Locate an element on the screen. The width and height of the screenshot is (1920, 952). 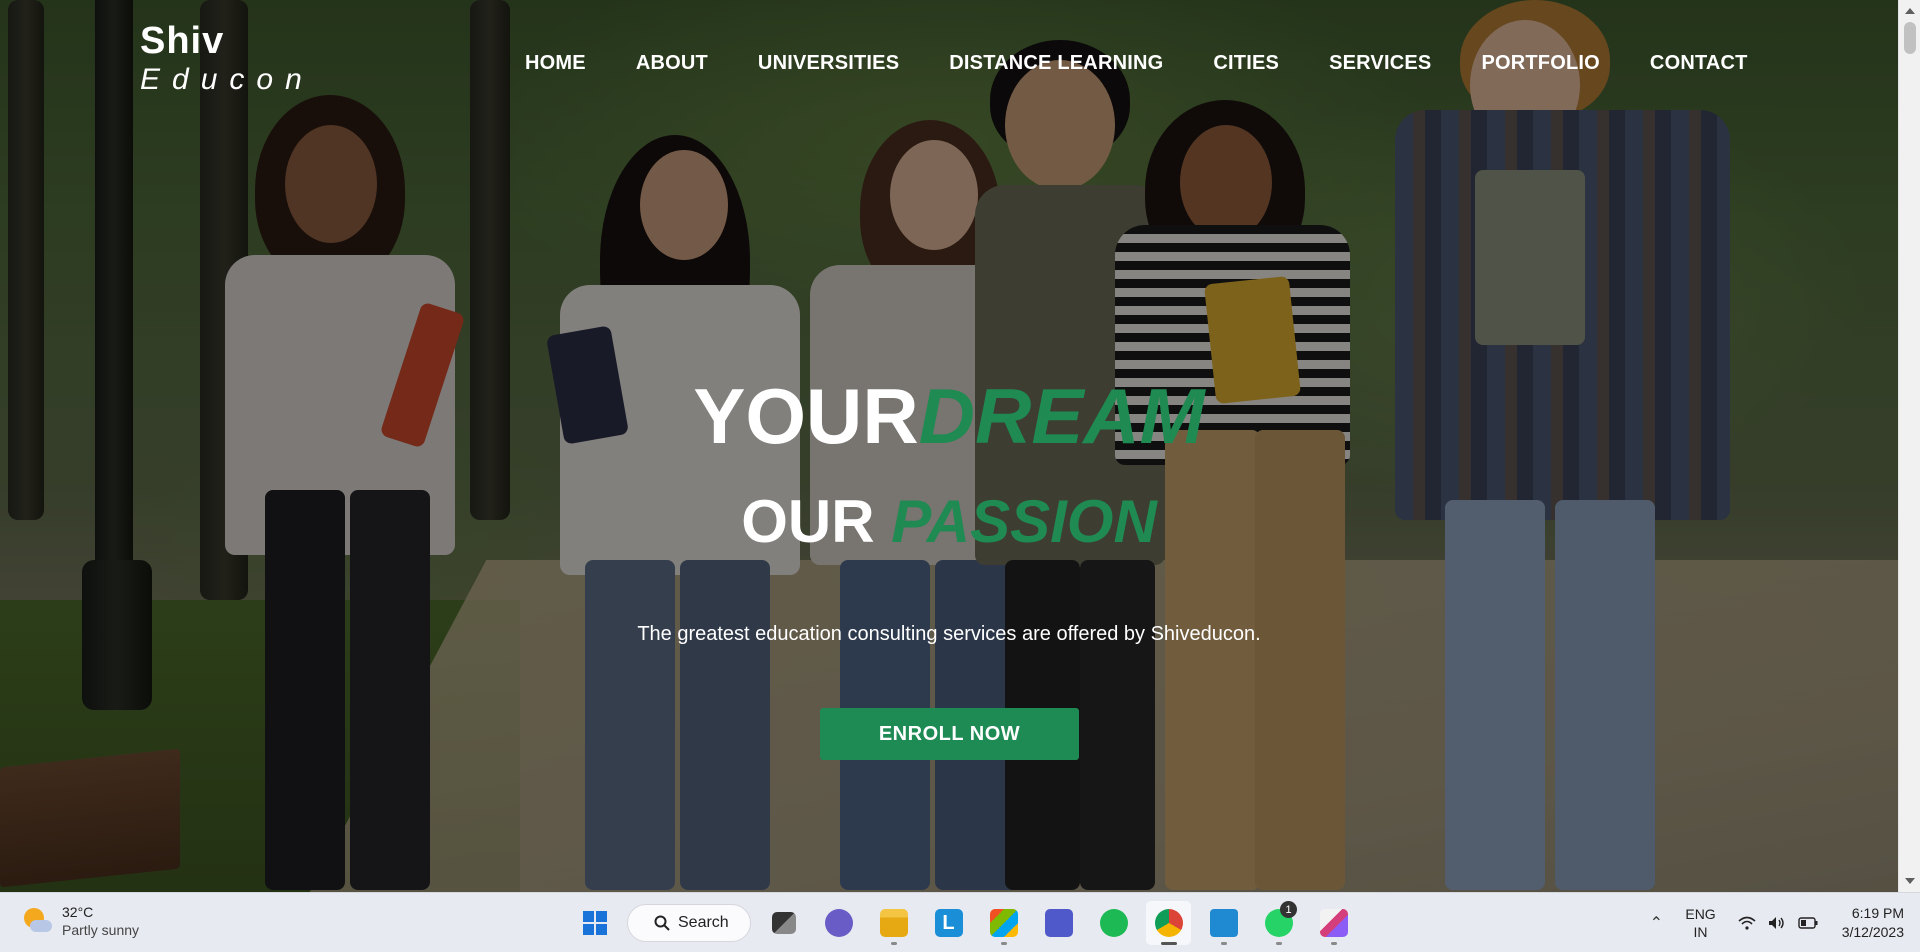
scroll-up-arrow-icon is located at coordinates (1910, 11).